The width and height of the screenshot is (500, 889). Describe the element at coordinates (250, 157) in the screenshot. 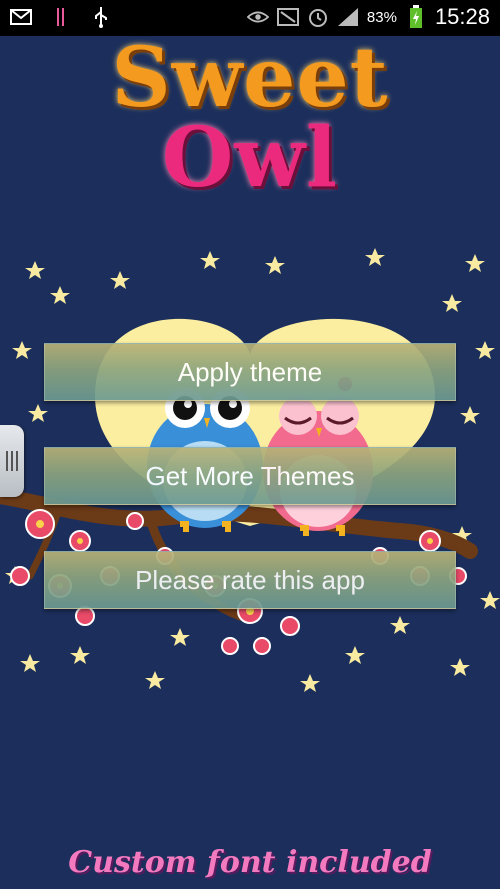

I see `title-owl: Owl` at that location.